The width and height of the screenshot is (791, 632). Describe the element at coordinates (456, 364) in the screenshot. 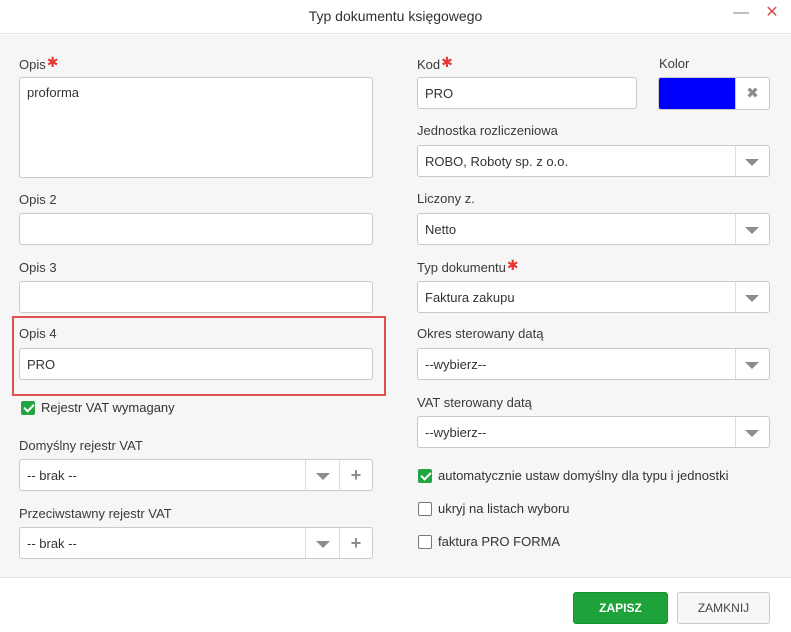

I see `okres-sterowany-value: --wybierz--` at that location.